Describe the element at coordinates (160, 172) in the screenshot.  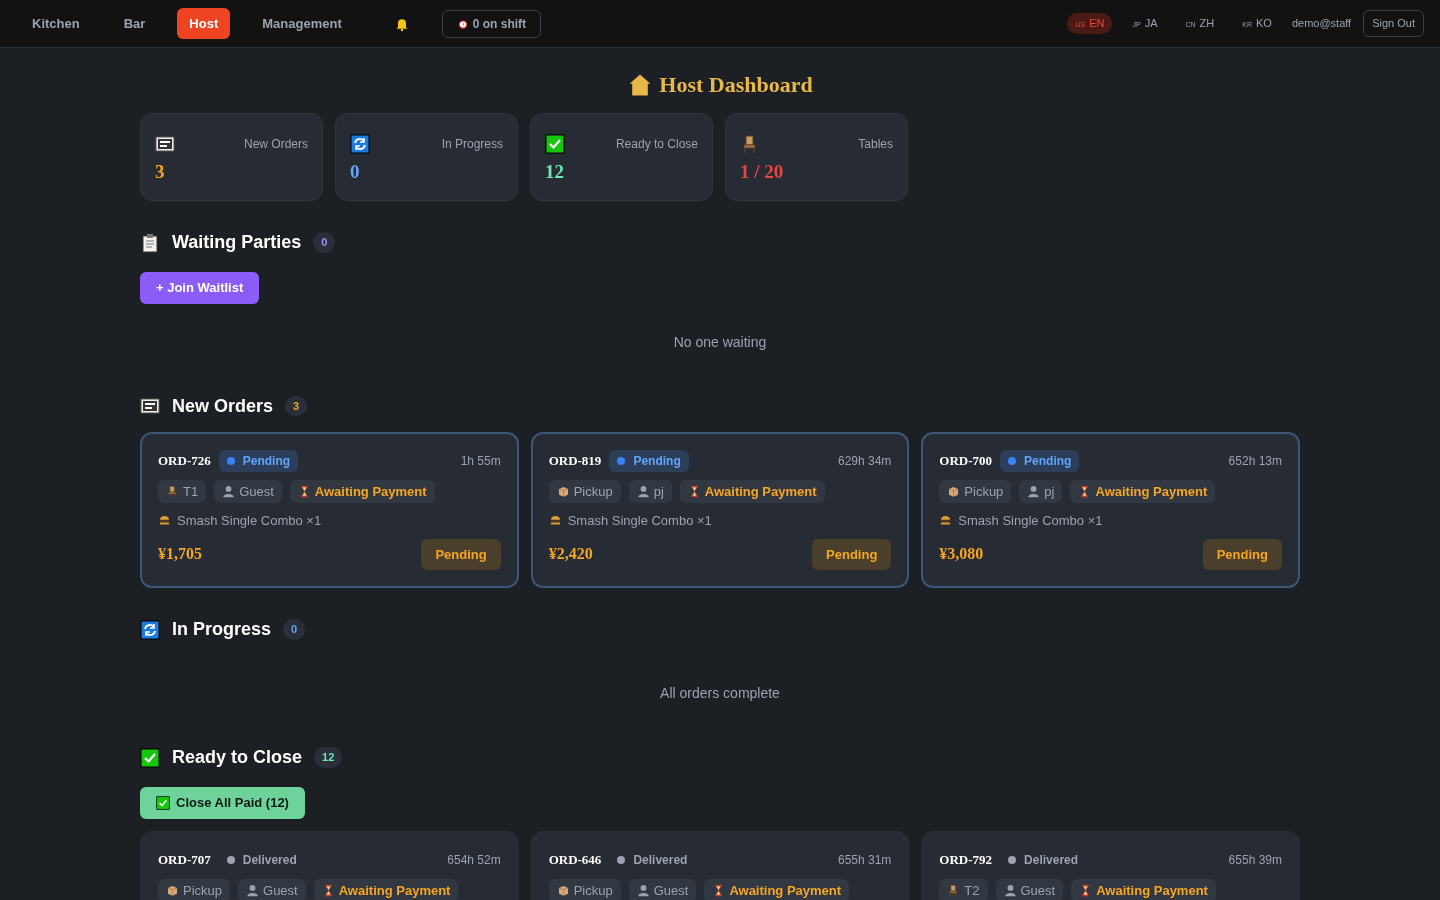
I see `stat-value: 3` at that location.